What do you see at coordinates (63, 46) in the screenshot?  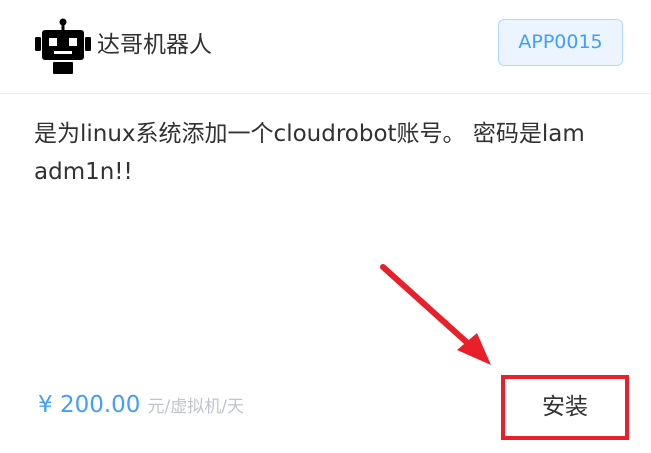 I see `robot-icon` at bounding box center [63, 46].